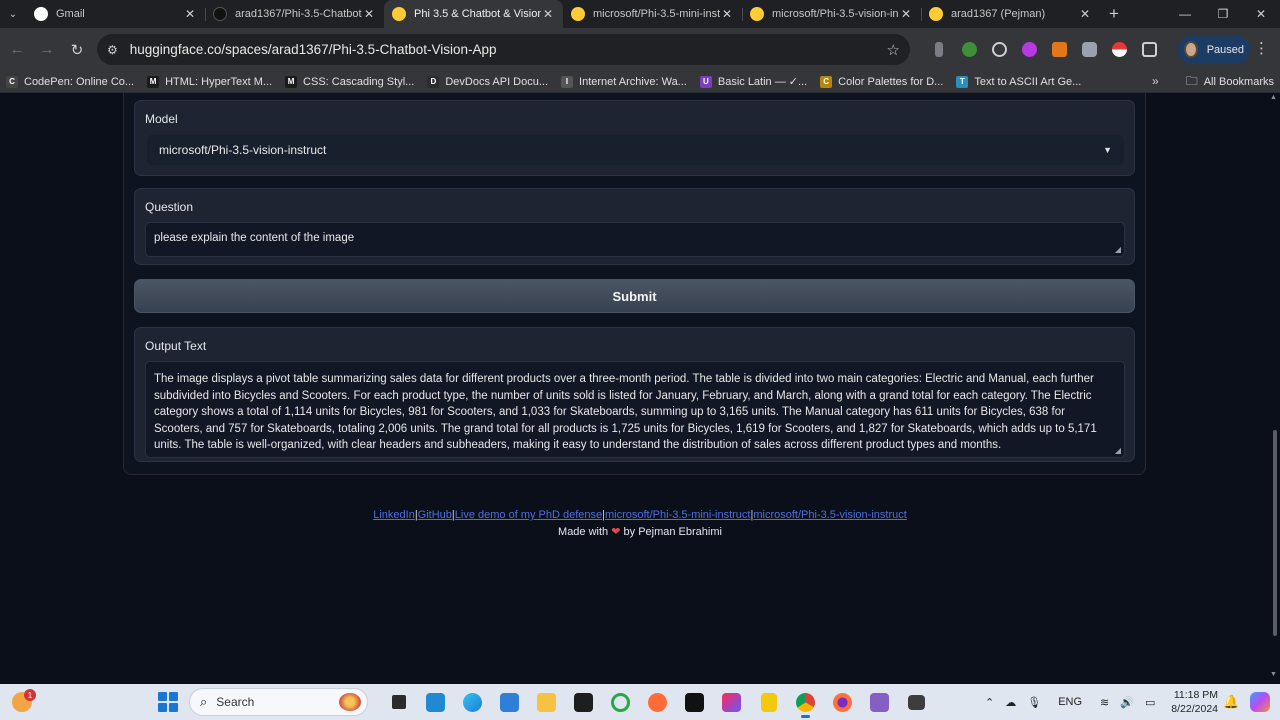 Image resolution: width=1280 pixels, height=720 pixels. Describe the element at coordinates (829, 515) in the screenshot. I see `phi-vision-link: microsoft/Phi-3.5-vision-instruct` at that location.